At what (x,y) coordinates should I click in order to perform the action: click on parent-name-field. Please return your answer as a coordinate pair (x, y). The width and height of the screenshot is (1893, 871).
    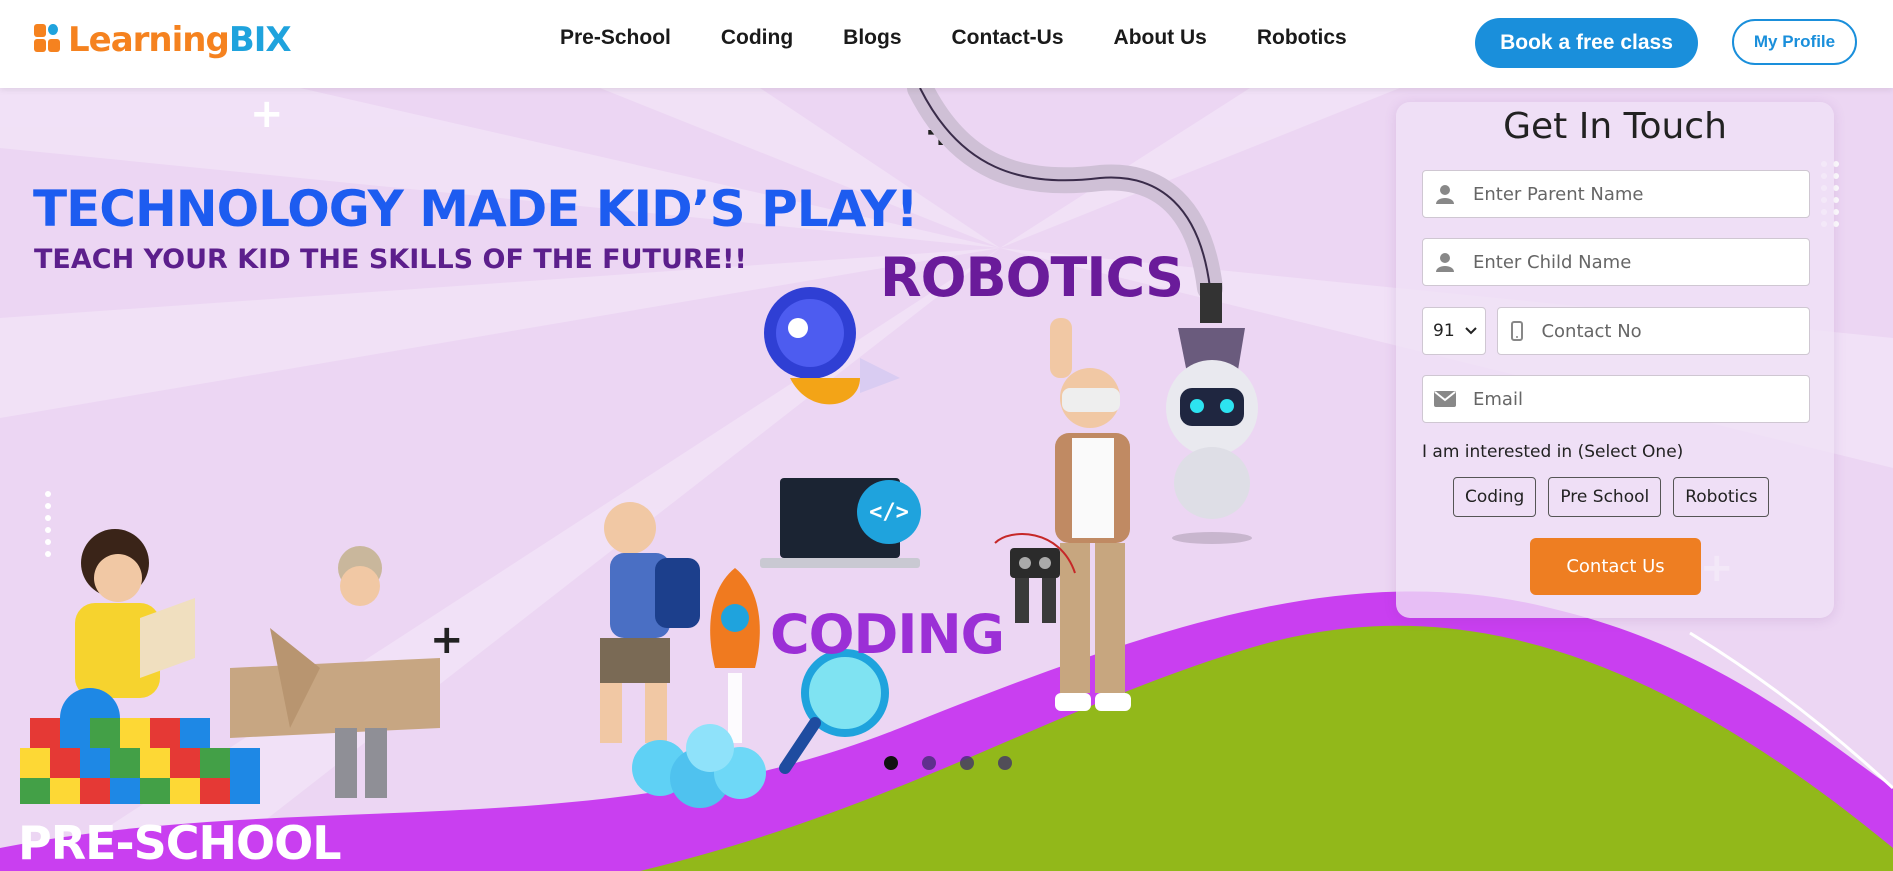
    Looking at the image, I should click on (1616, 194).